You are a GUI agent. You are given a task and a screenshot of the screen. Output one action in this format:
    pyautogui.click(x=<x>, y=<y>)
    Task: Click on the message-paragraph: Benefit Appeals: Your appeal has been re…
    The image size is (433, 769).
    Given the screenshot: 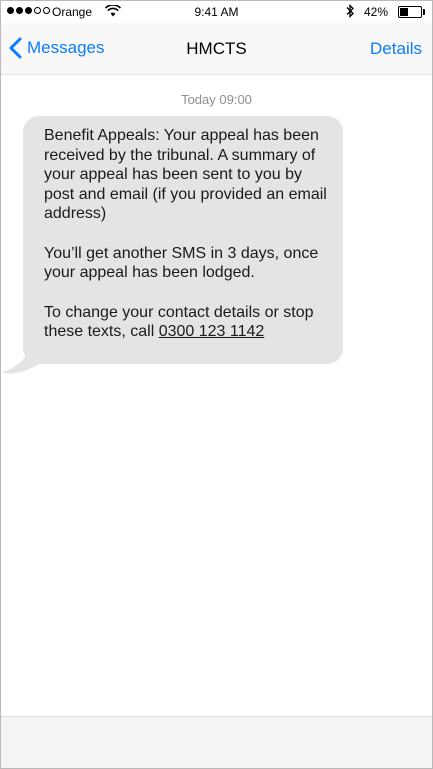 What is the action you would take?
    pyautogui.click(x=185, y=174)
    